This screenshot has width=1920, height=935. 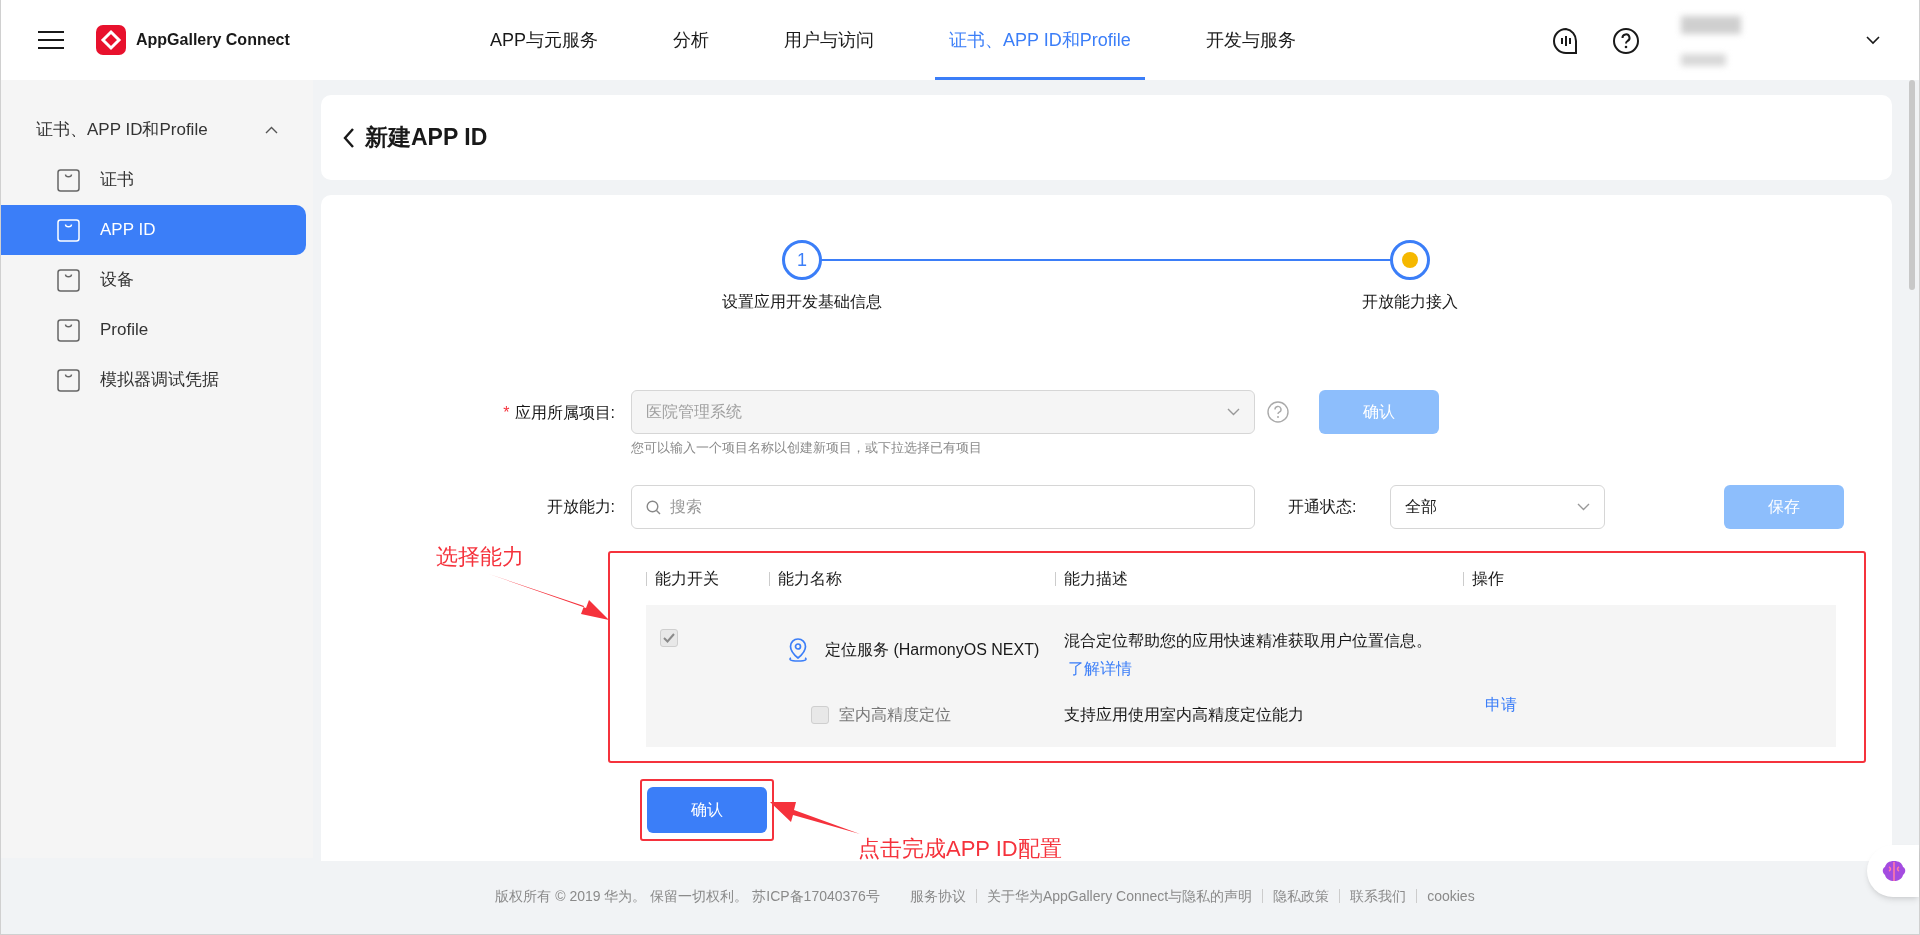 I want to click on annotation-text: 选择能力, so click(x=480, y=557).